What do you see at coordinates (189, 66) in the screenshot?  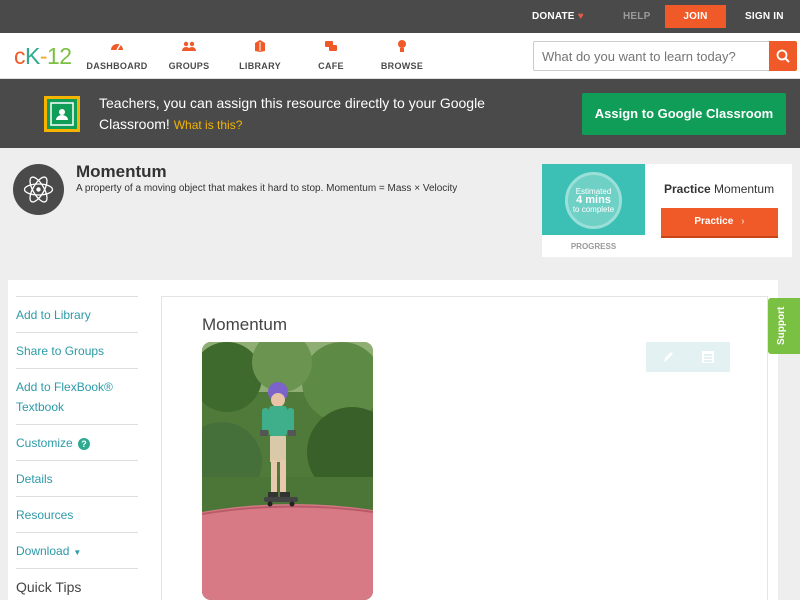 I see `nav-groups-label: GROUPS` at bounding box center [189, 66].